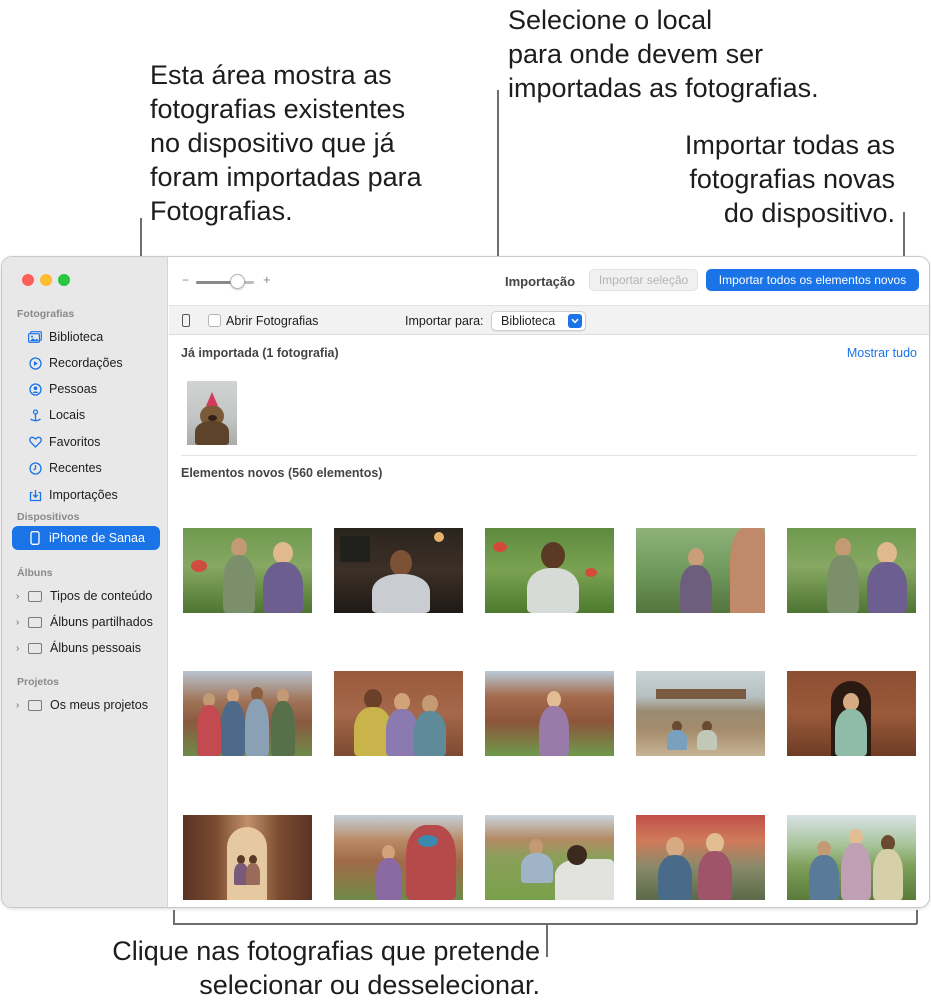  Describe the element at coordinates (35, 442) in the screenshot. I see `heart-icon` at that location.